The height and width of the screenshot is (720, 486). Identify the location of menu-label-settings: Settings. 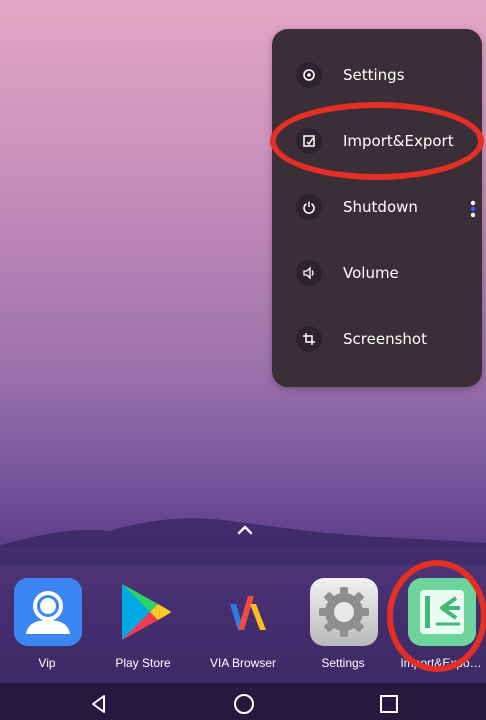
(374, 75).